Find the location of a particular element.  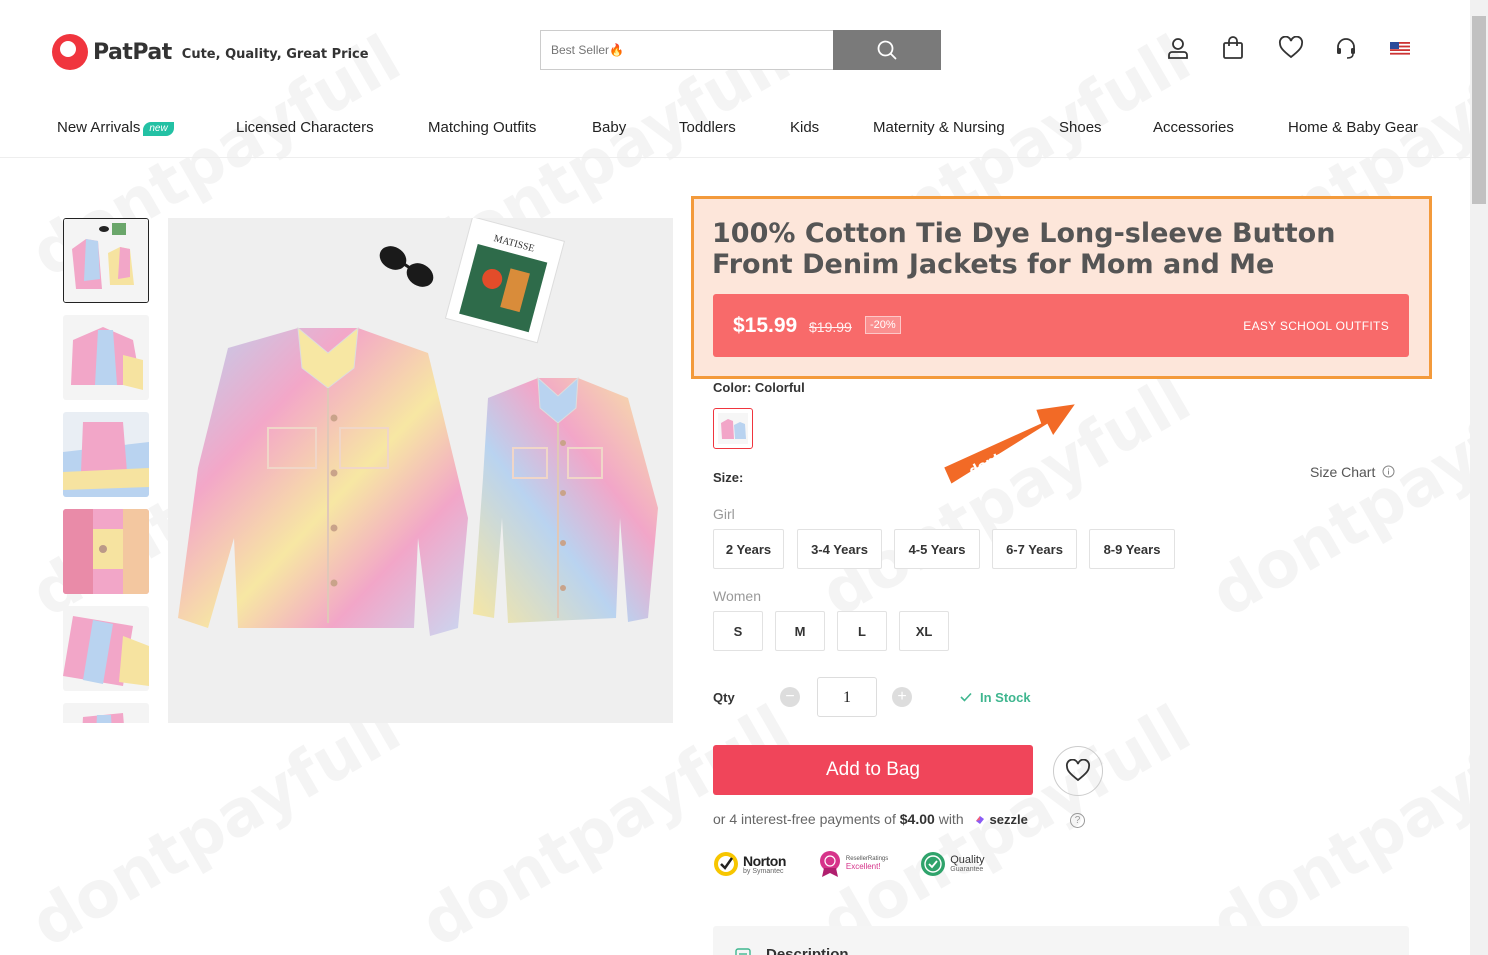

search-icon is located at coordinates (887, 50).